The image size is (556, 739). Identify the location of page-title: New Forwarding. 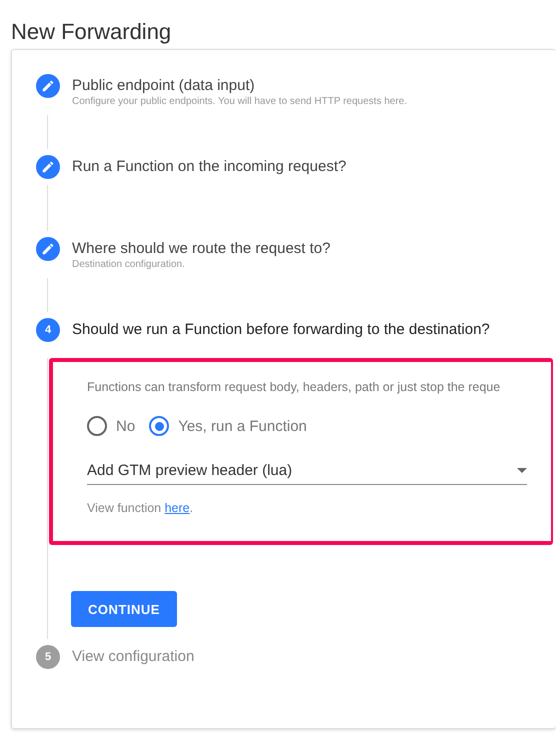
(91, 32).